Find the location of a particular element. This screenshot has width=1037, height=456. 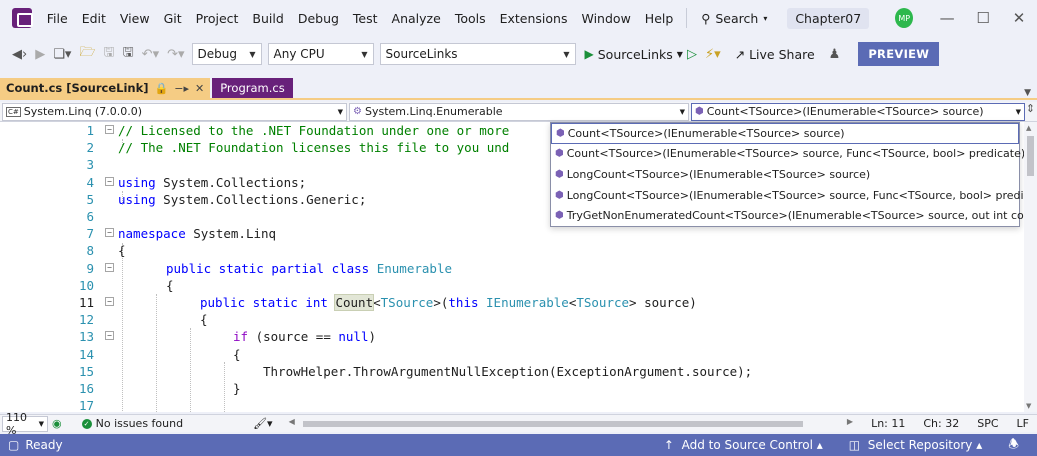

undo-icon: ↶▾ is located at coordinates (150, 54).